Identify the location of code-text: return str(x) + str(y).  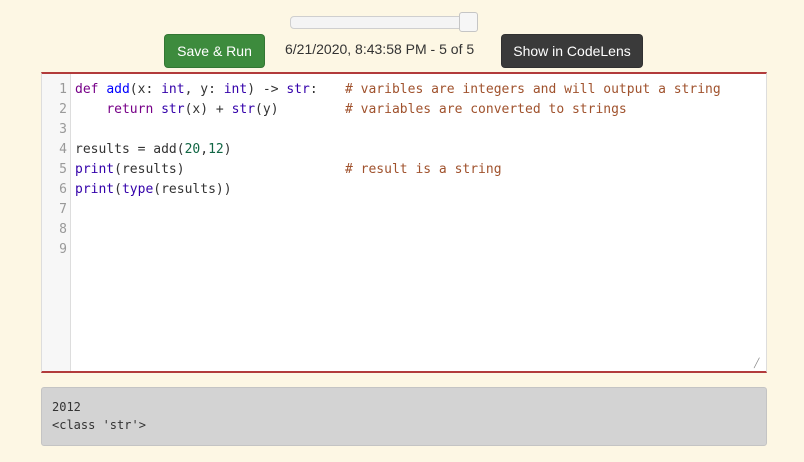
(192, 109).